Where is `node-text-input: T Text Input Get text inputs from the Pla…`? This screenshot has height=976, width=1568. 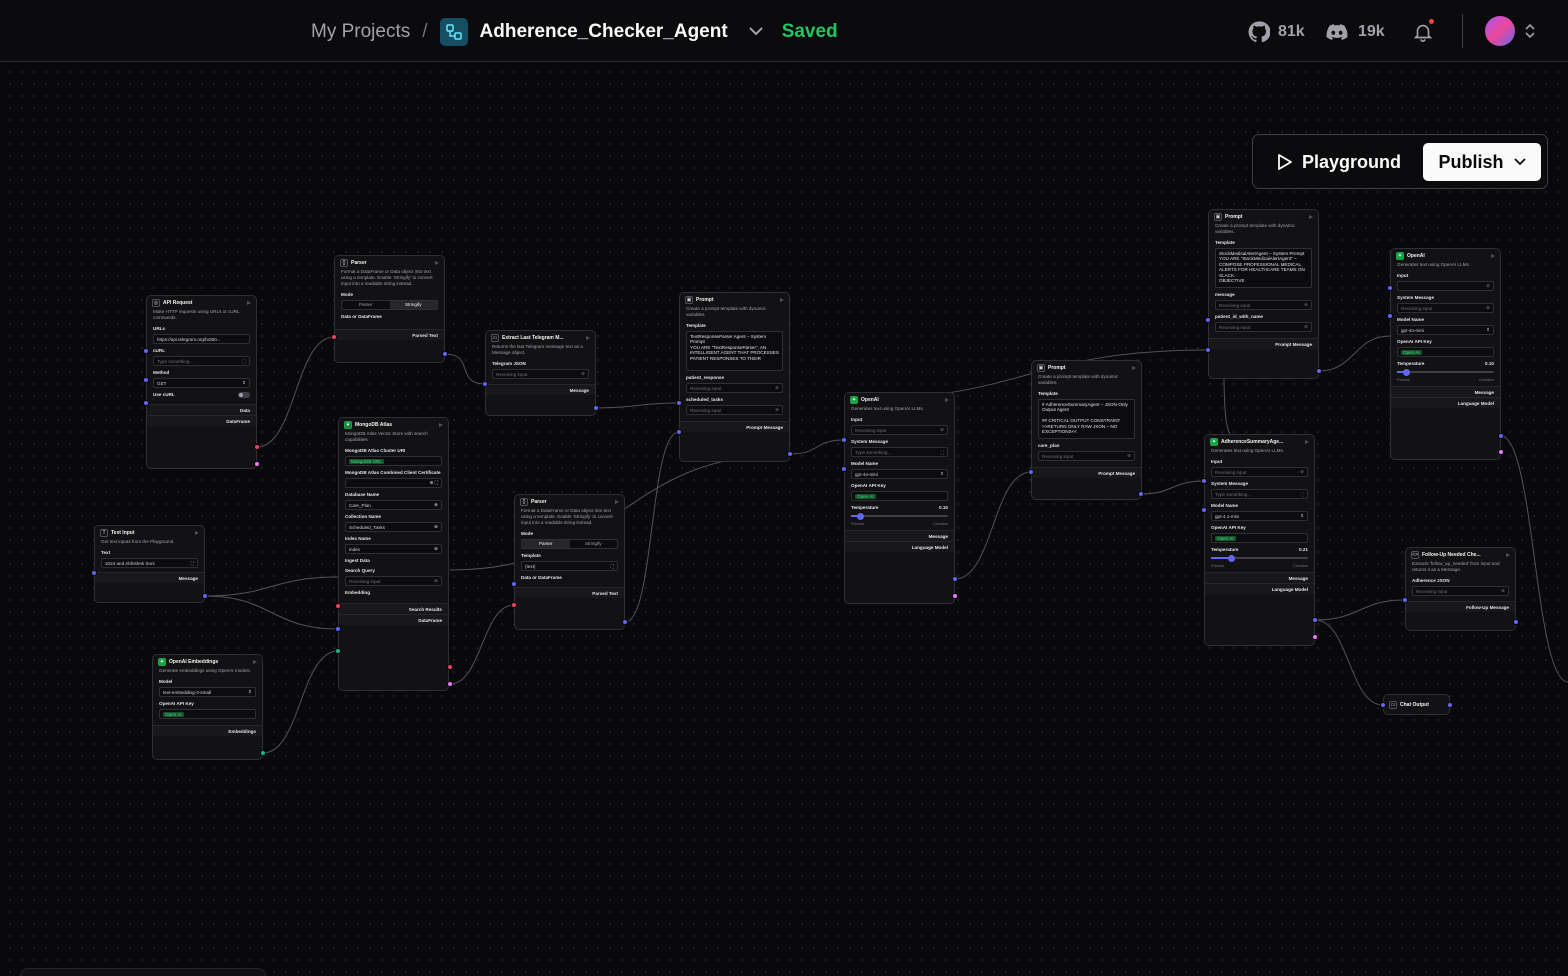 node-text-input: T Text Input Get text inputs from the Pla… is located at coordinates (149, 564).